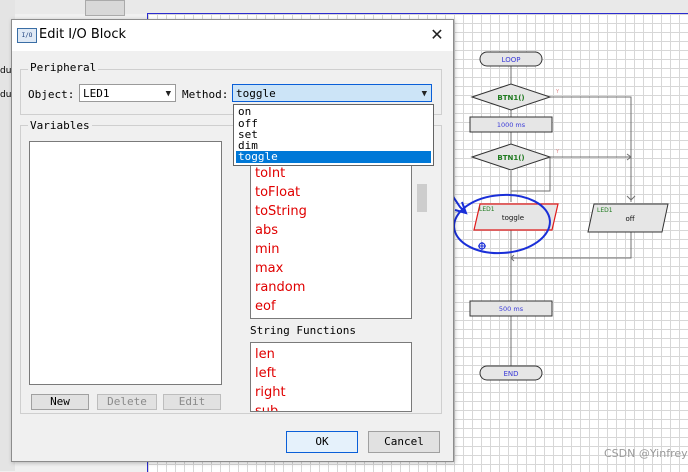 This screenshot has width=688, height=472. I want to click on connector-cross-icon, so click(482, 246).